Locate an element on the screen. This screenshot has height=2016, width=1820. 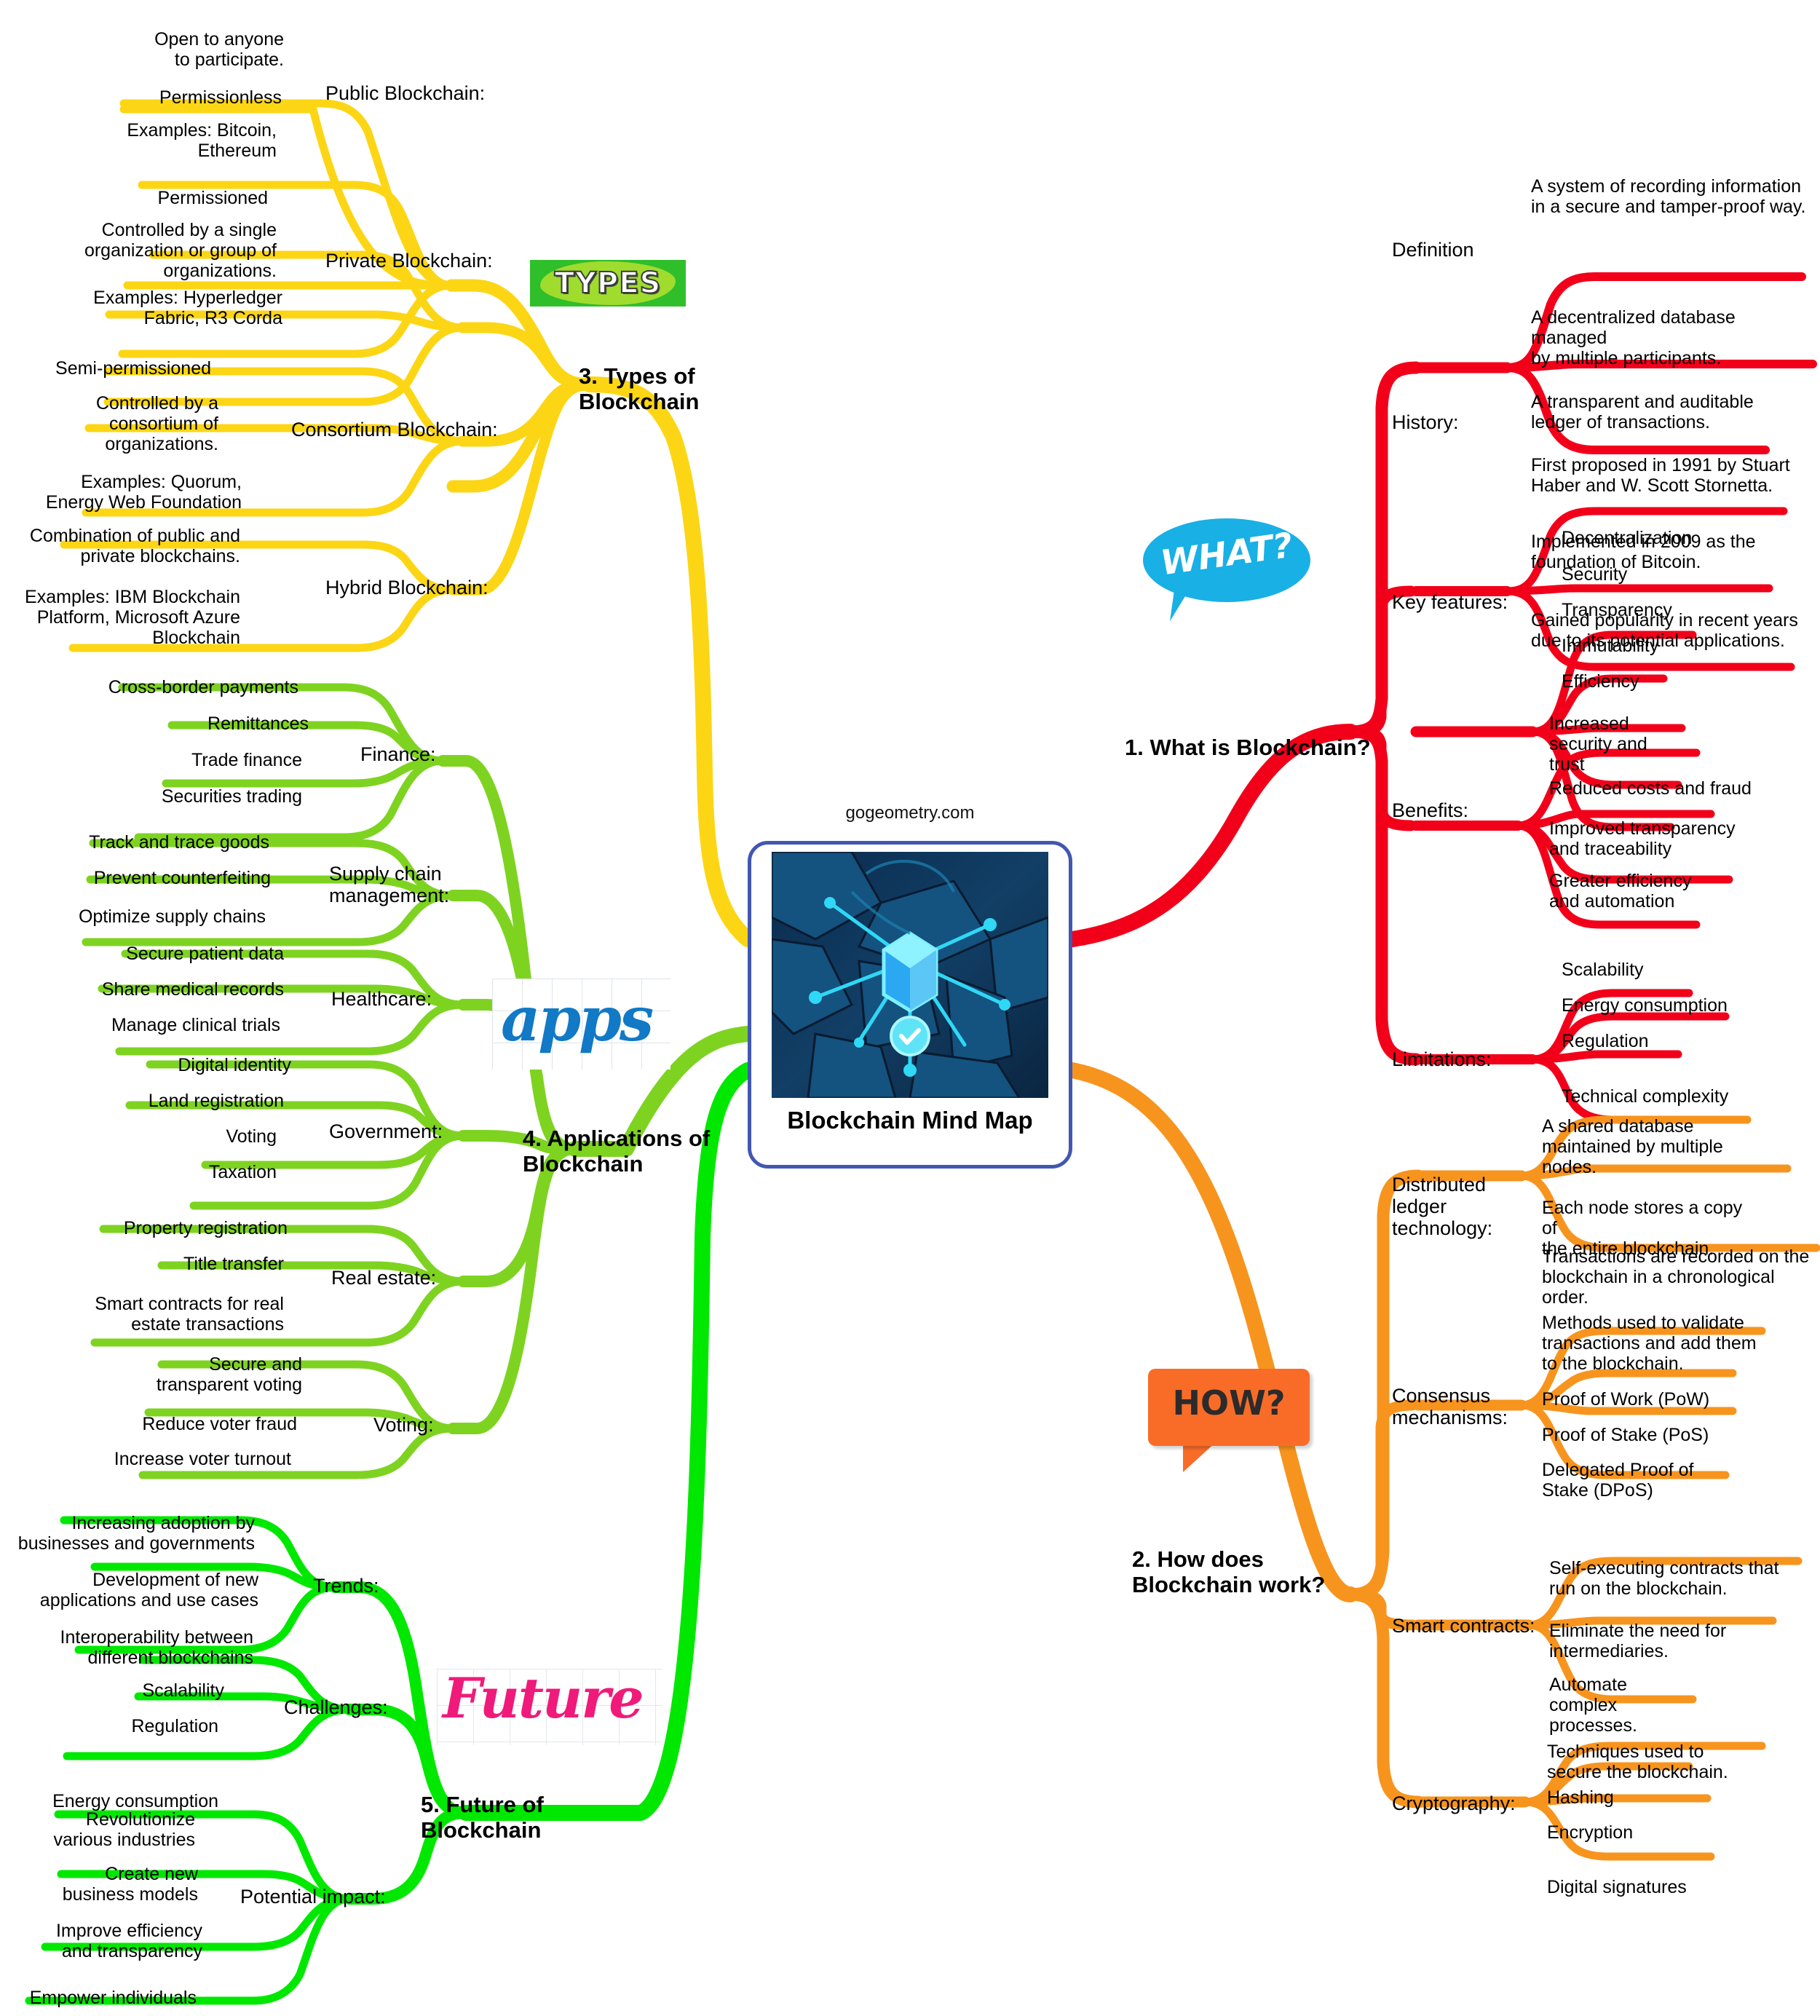
leaf-label: Share medical records is located at coordinates (192, 989).